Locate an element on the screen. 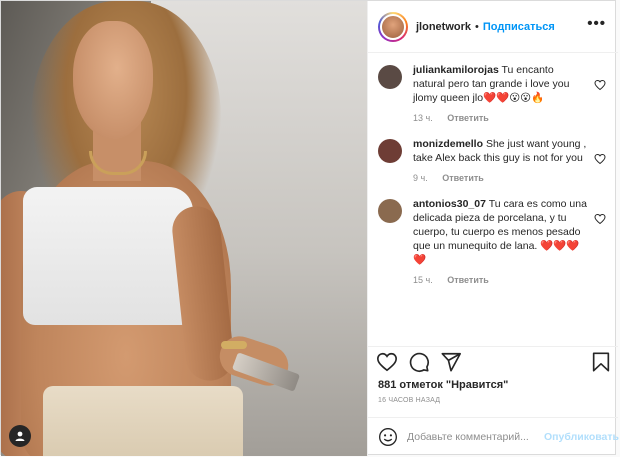 The image size is (620, 457). post-actions is located at coordinates (493, 361).